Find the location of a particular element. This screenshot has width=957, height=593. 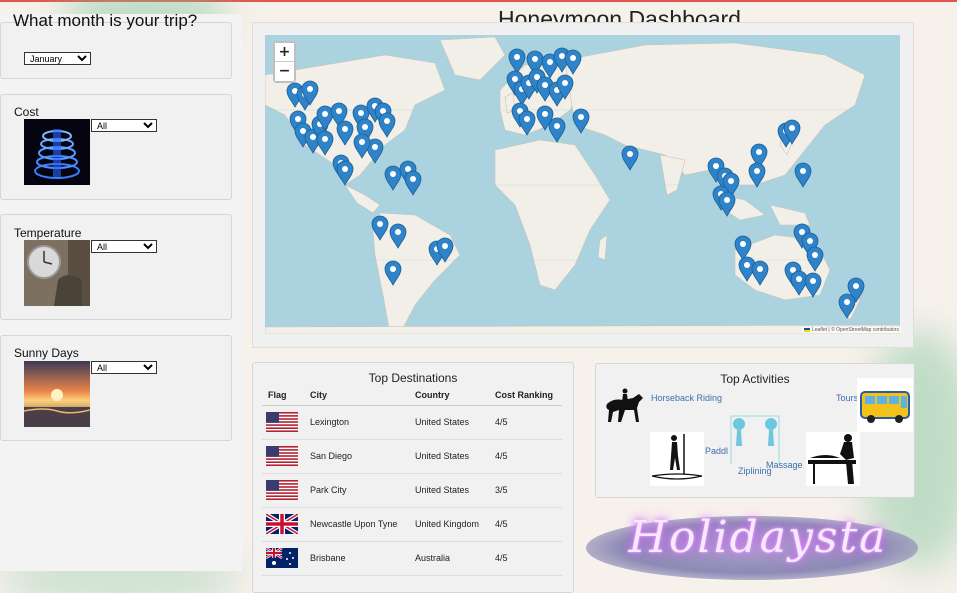

massage-icon is located at coordinates (833, 459).